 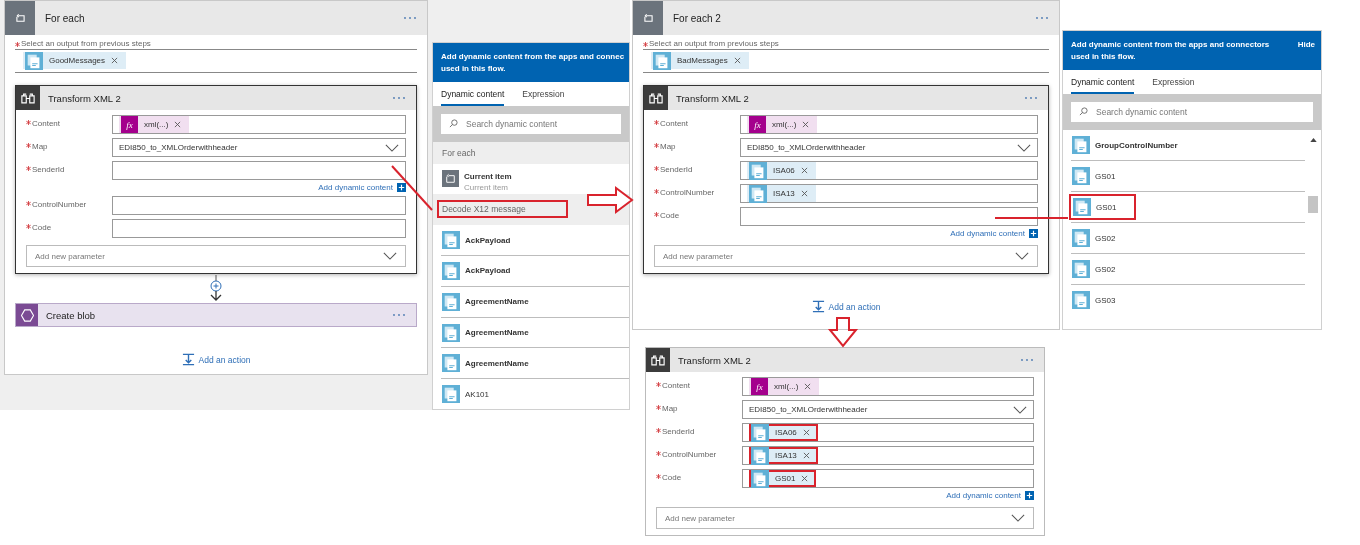 I want to click on token-label: GoodMessages, so click(x=77, y=60).